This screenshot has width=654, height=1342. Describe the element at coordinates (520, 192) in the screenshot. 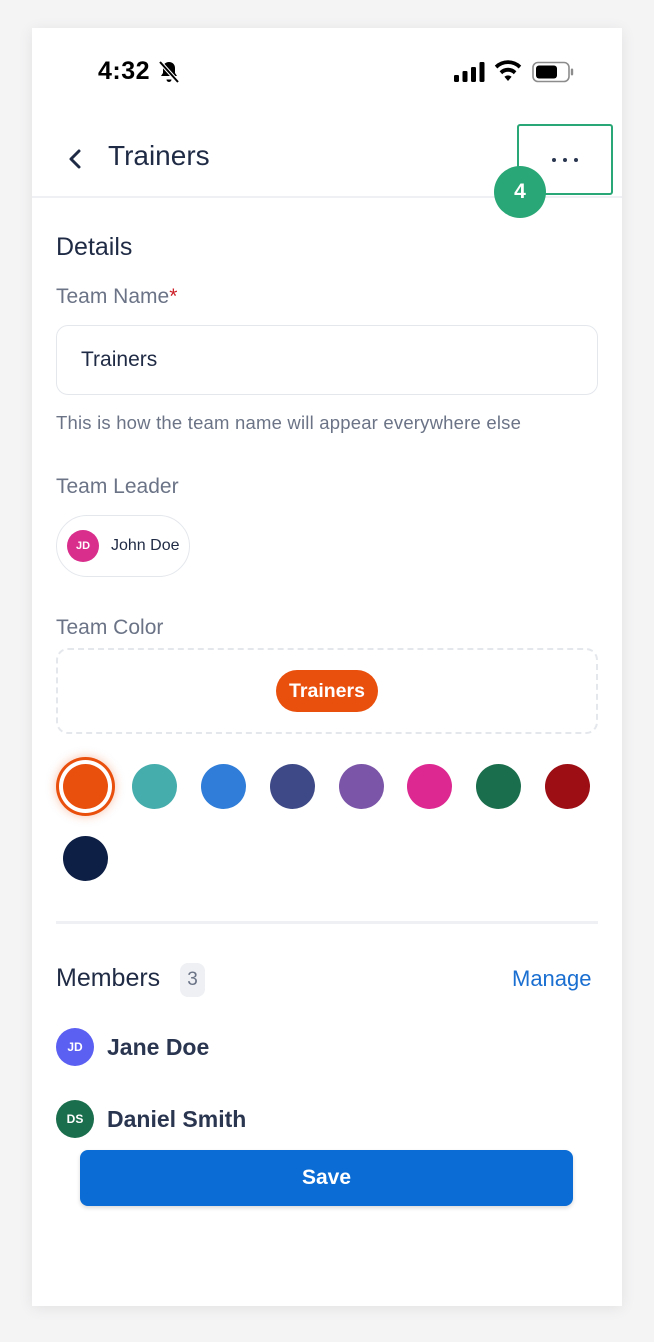

I see `step-number-badge: 4` at that location.